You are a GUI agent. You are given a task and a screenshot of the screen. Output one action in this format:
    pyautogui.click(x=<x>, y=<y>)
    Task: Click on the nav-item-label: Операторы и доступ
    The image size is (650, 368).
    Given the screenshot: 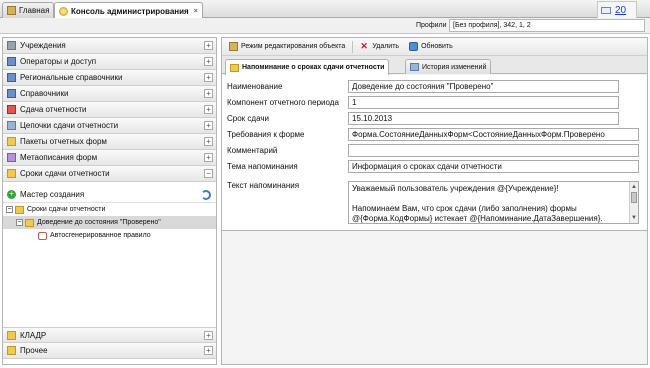 What is the action you would take?
    pyautogui.click(x=58, y=61)
    